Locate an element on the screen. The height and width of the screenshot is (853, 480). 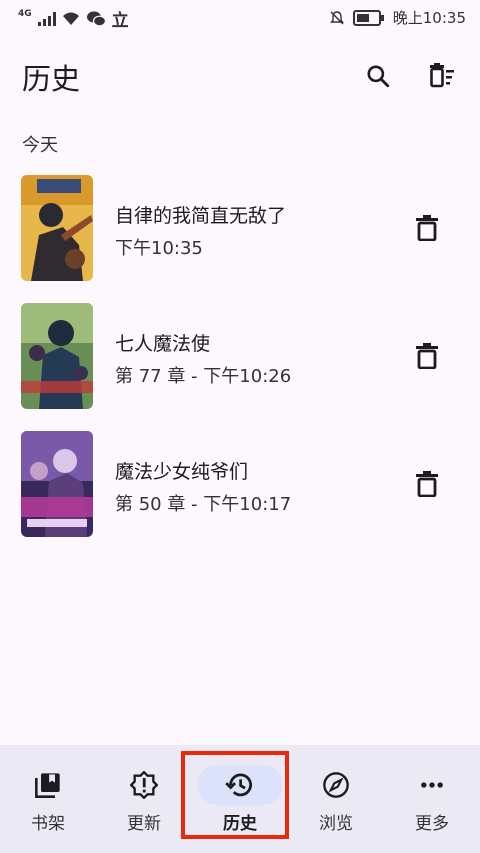
battery-icon is located at coordinates (368, 17).